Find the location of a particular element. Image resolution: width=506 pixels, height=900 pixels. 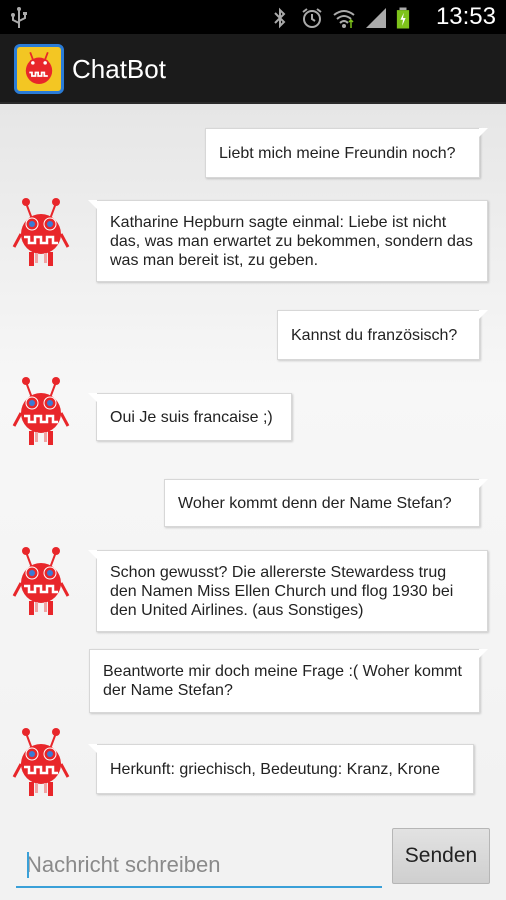

user-message-bubble: Woher kommt denn der Name Stefan? is located at coordinates (326, 503).